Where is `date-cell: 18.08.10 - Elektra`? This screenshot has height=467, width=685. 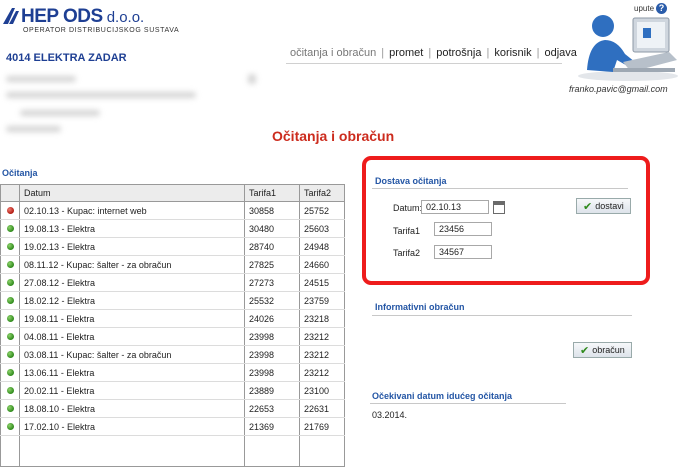 date-cell: 18.08.10 - Elektra is located at coordinates (132, 408).